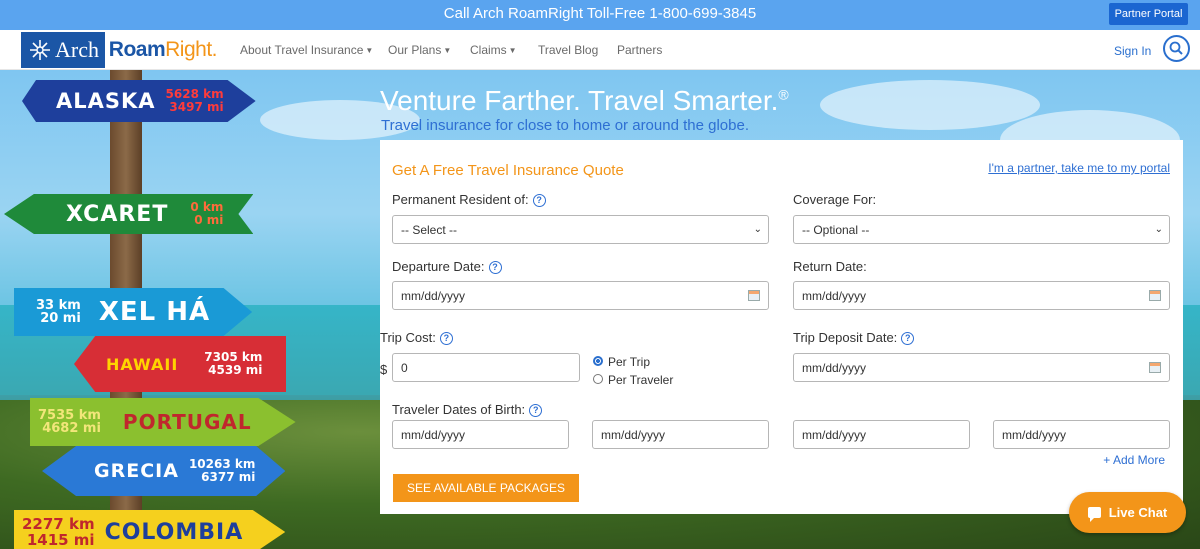  What do you see at coordinates (459, 409) in the screenshot?
I see `dob-label-text: Traveler Dates of Birth:` at bounding box center [459, 409].